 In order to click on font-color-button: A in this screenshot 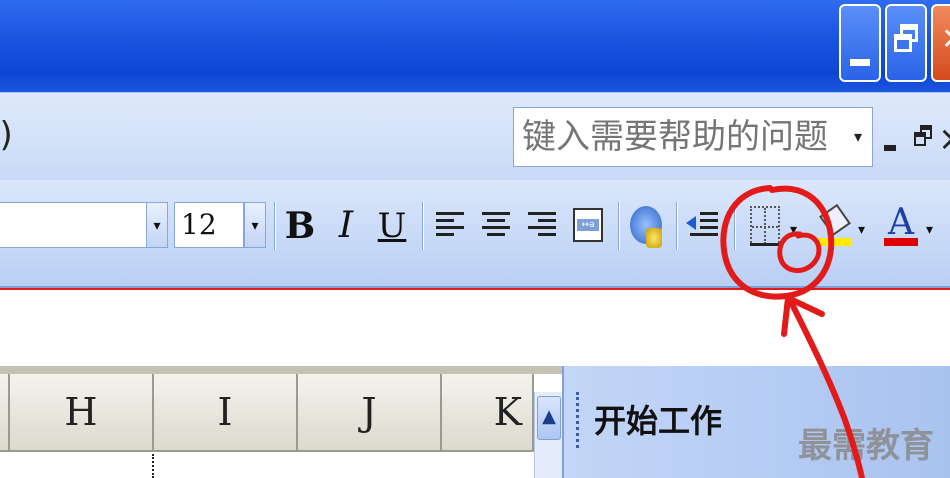, I will do `click(901, 228)`.